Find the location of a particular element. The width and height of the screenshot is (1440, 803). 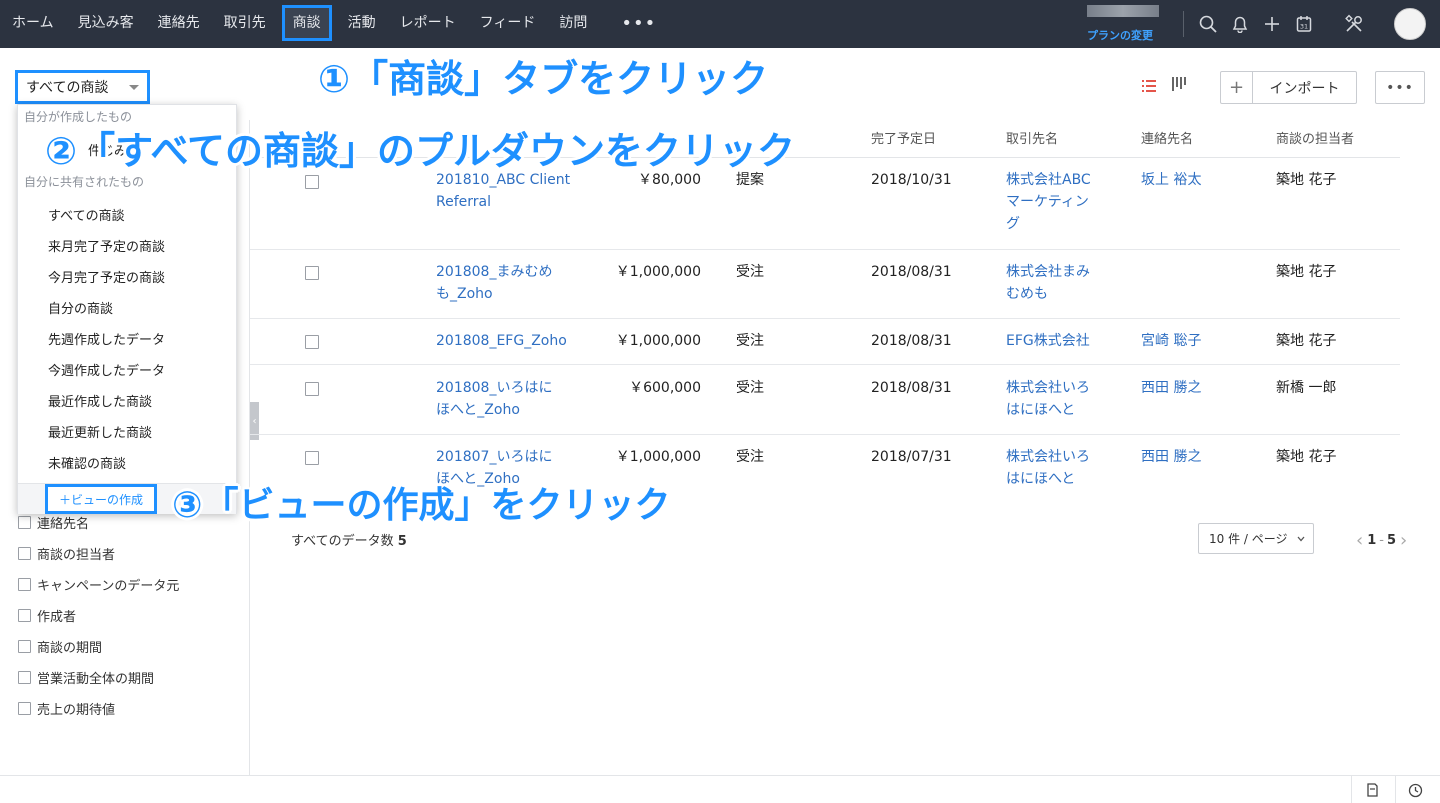

filter-label: 作成者 is located at coordinates (57, 617).